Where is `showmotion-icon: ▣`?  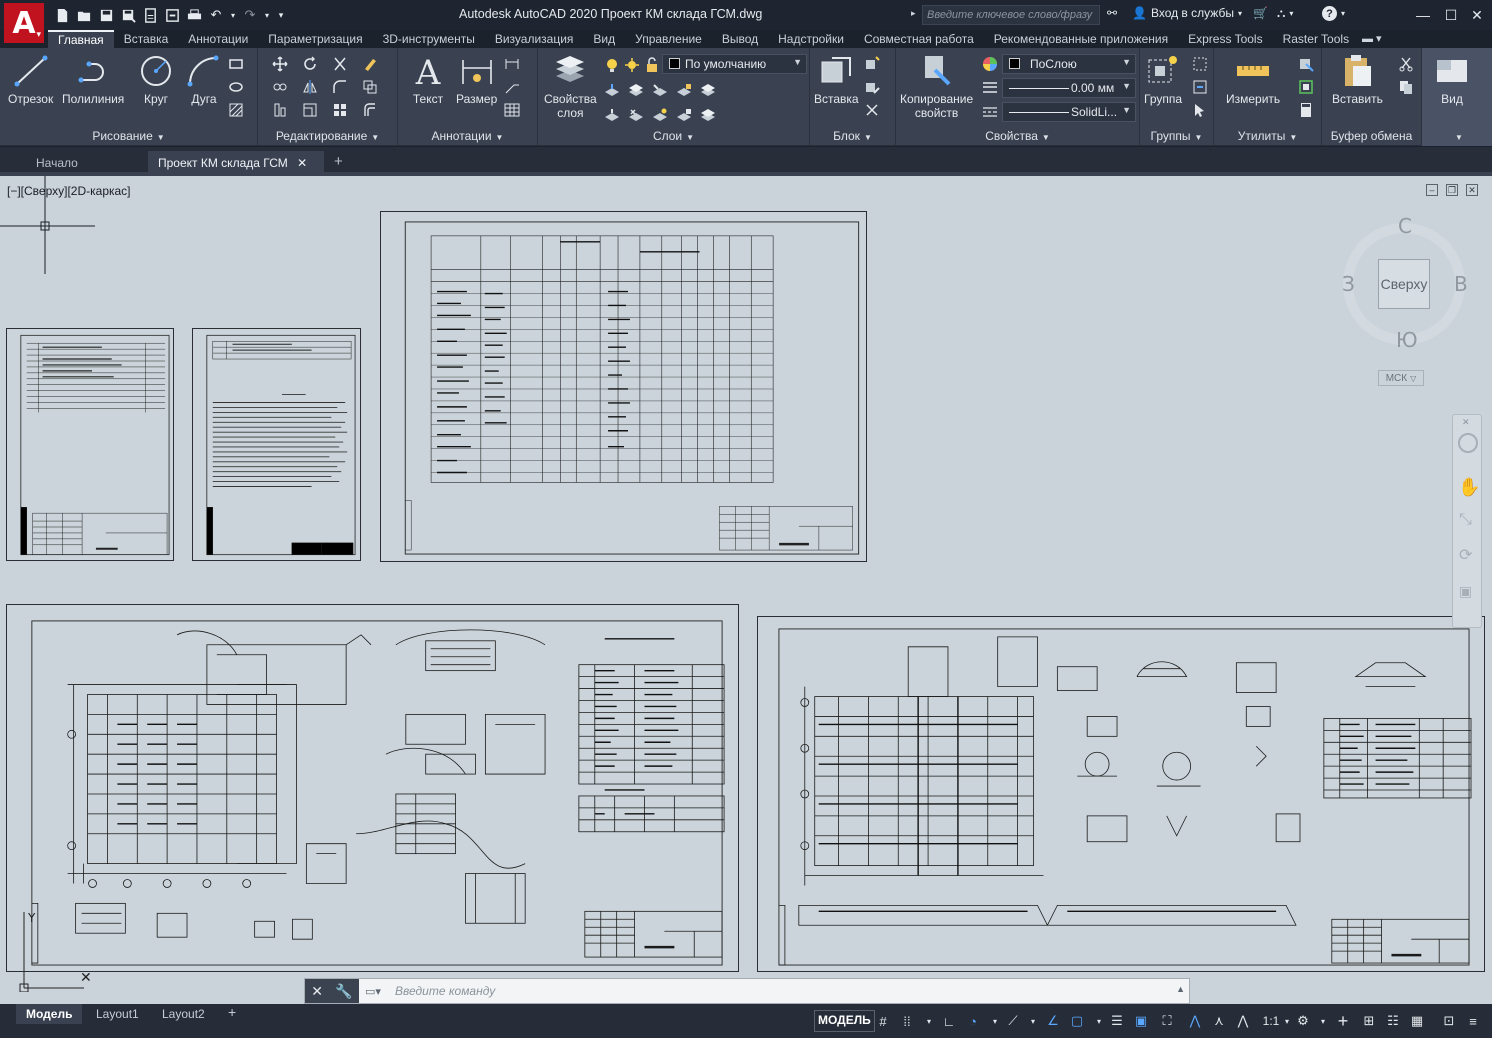 showmotion-icon: ▣ is located at coordinates (1465, 591).